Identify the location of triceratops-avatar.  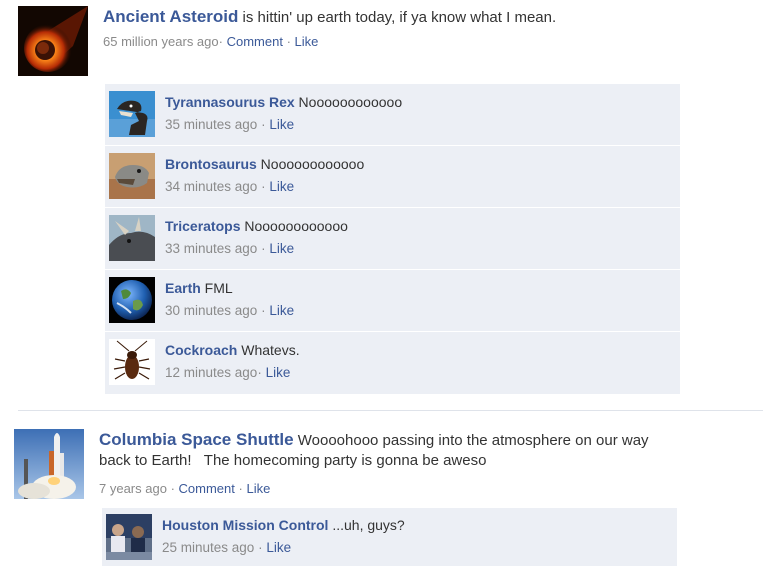
(132, 238).